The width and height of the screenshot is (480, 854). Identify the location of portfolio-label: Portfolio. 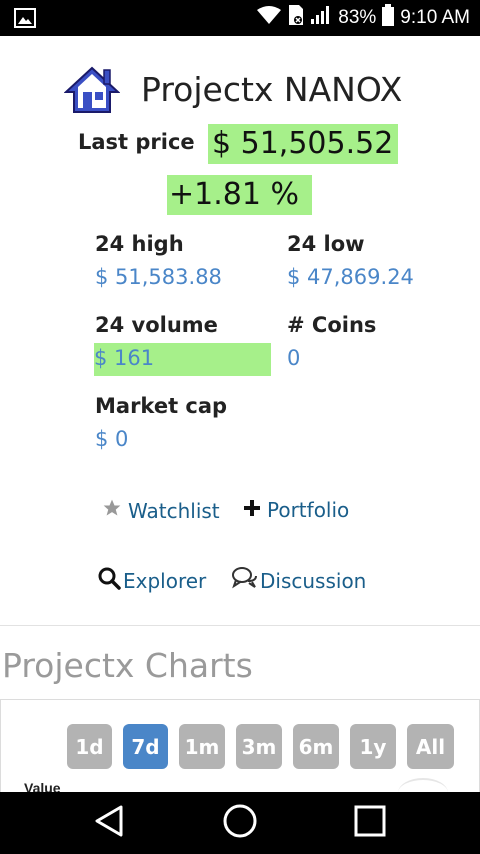
(308, 510).